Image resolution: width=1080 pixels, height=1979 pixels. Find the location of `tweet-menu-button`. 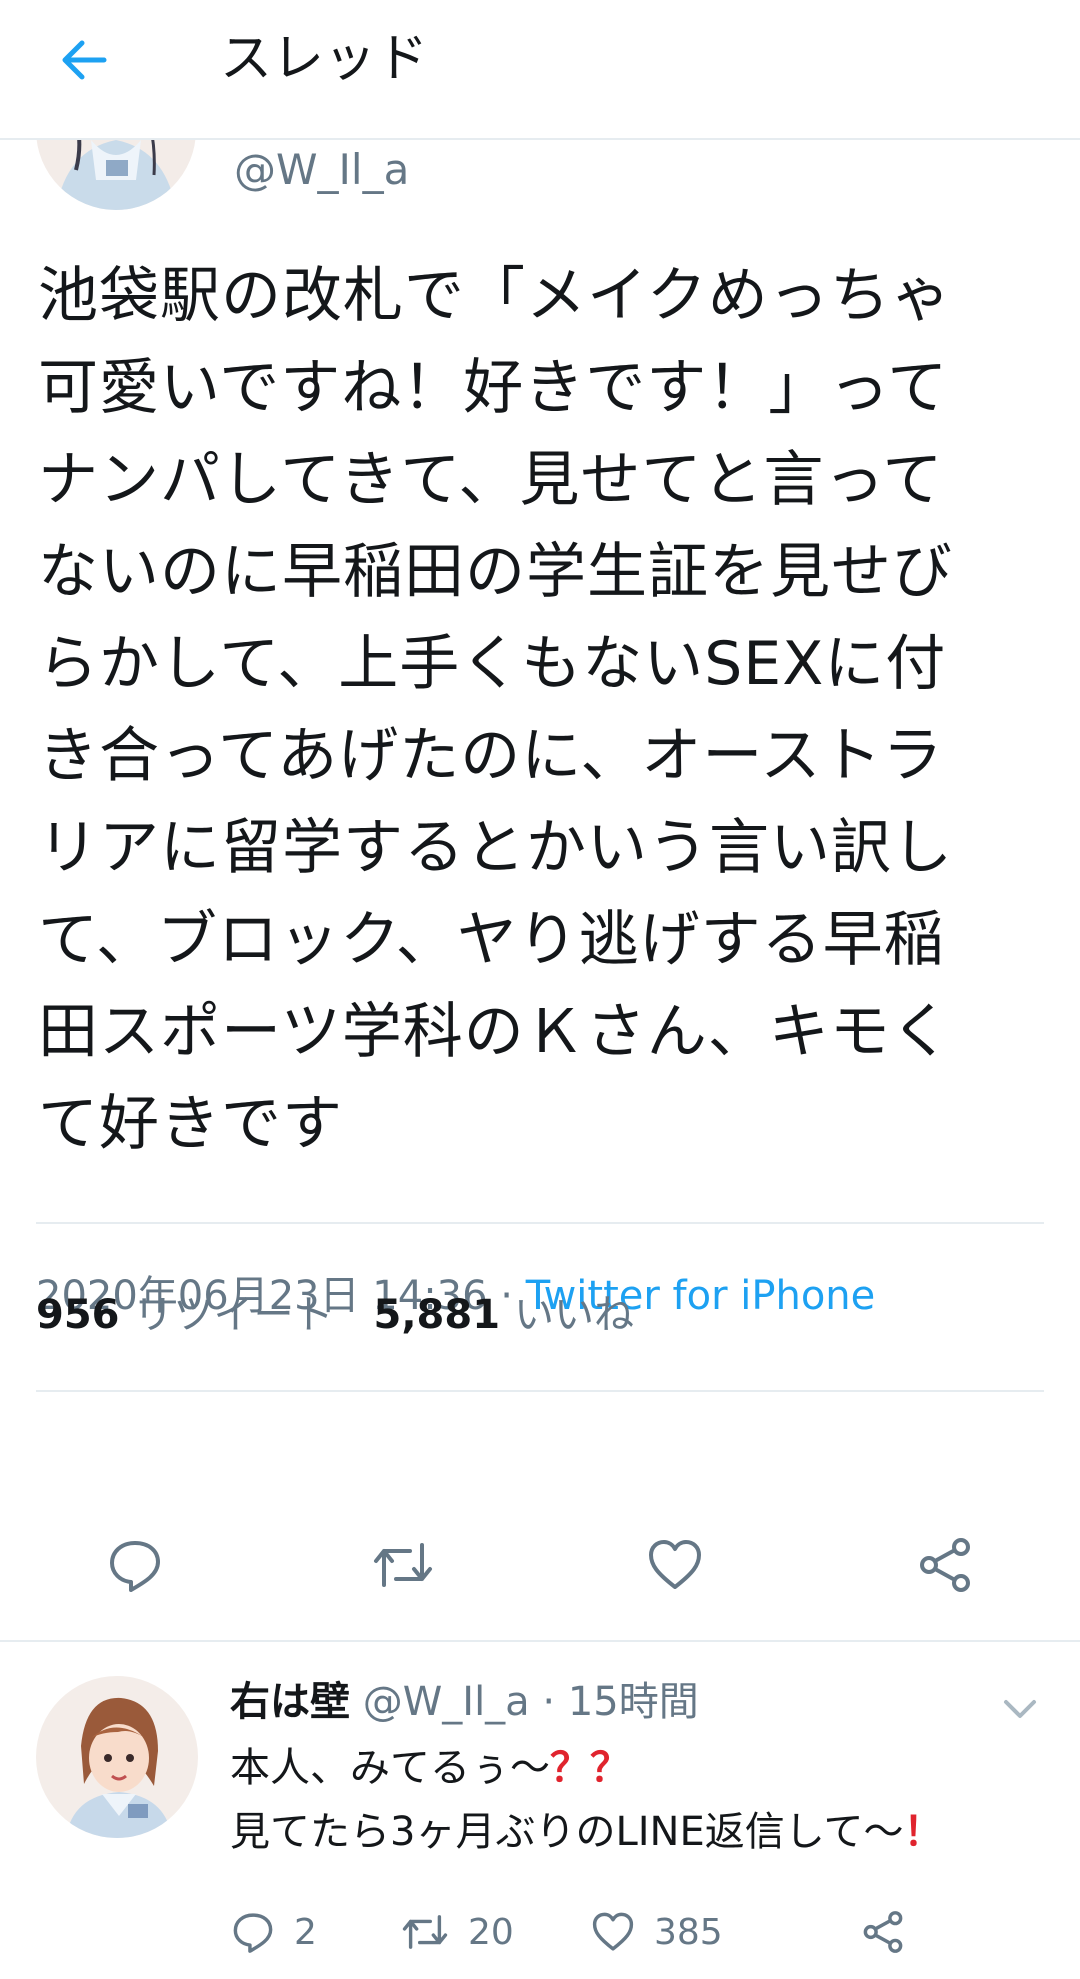

tweet-menu-button is located at coordinates (1020, 1708).